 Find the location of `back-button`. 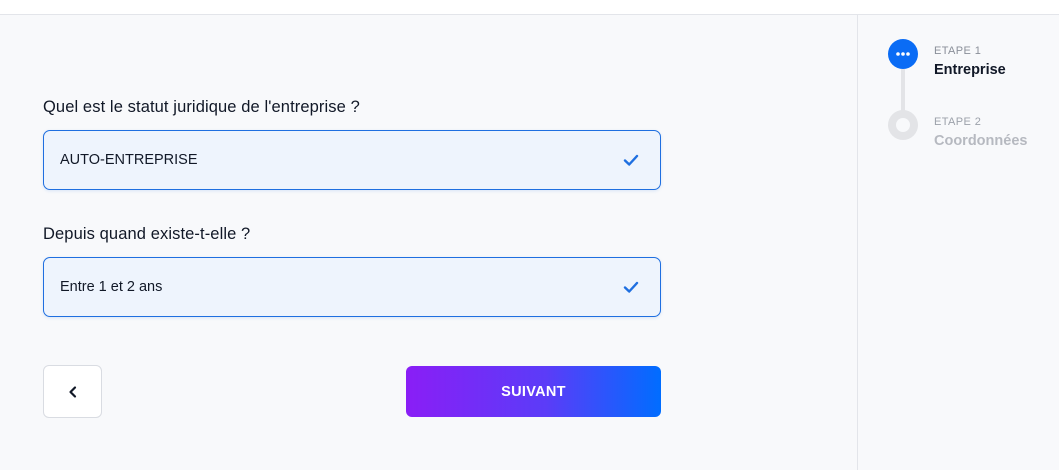

back-button is located at coordinates (72, 391).